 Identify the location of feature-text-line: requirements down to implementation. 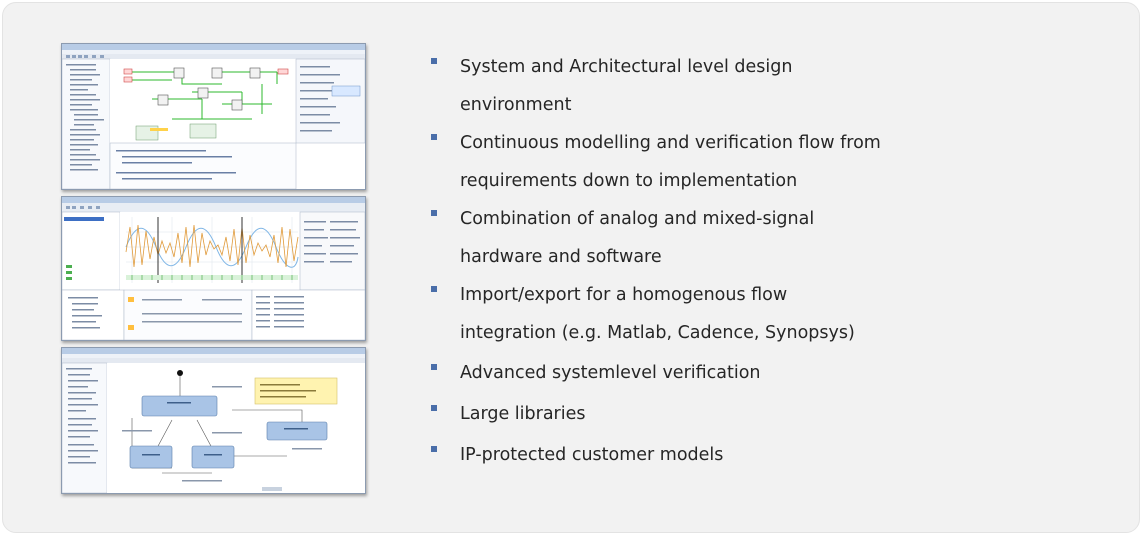
(629, 181).